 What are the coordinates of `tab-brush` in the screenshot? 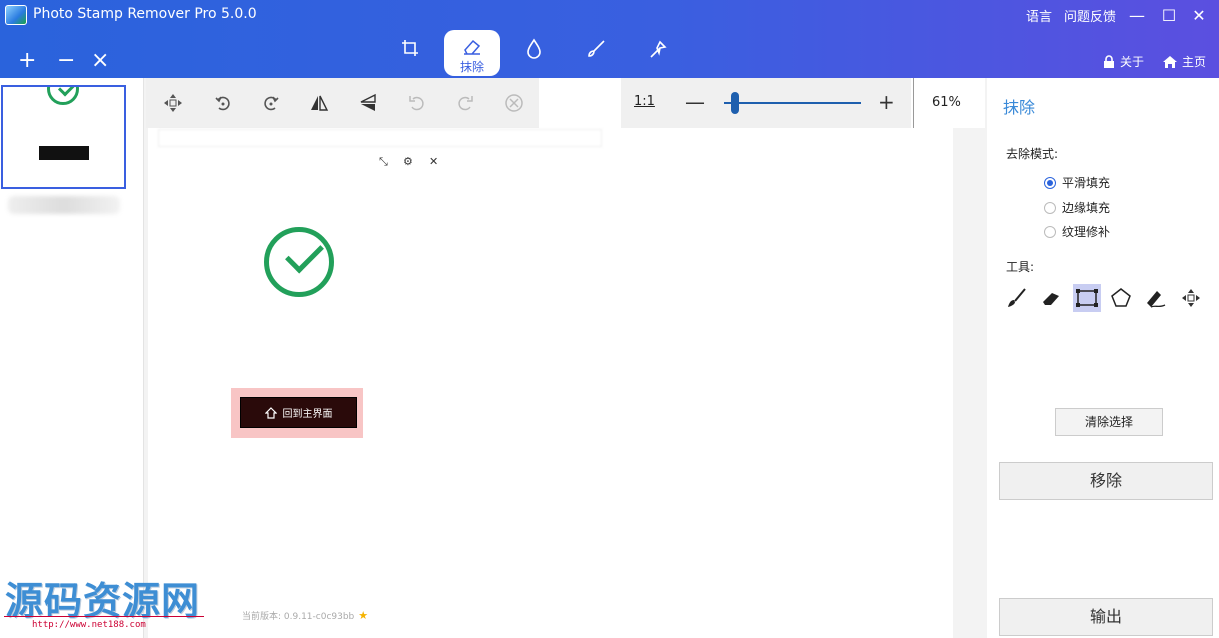 It's located at (596, 53).